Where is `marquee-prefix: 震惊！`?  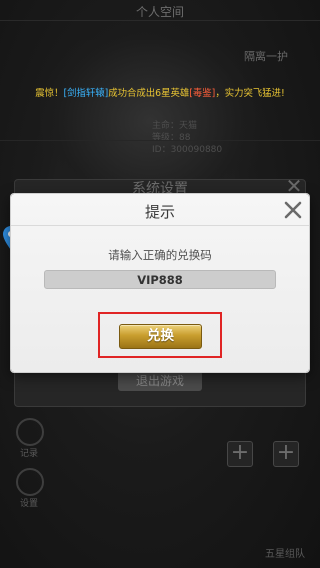
marquee-prefix: 震惊！ is located at coordinates (49, 93).